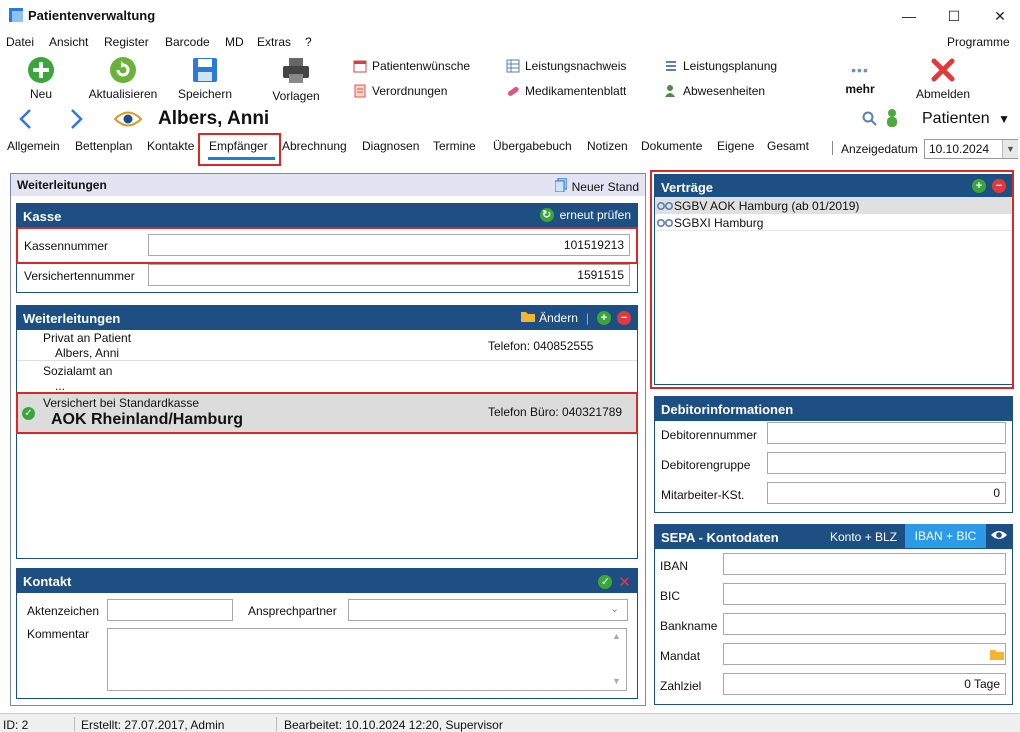  What do you see at coordinates (585, 215) in the screenshot?
I see `erneut-pruefen-button: ↻ erneut prüfen` at bounding box center [585, 215].